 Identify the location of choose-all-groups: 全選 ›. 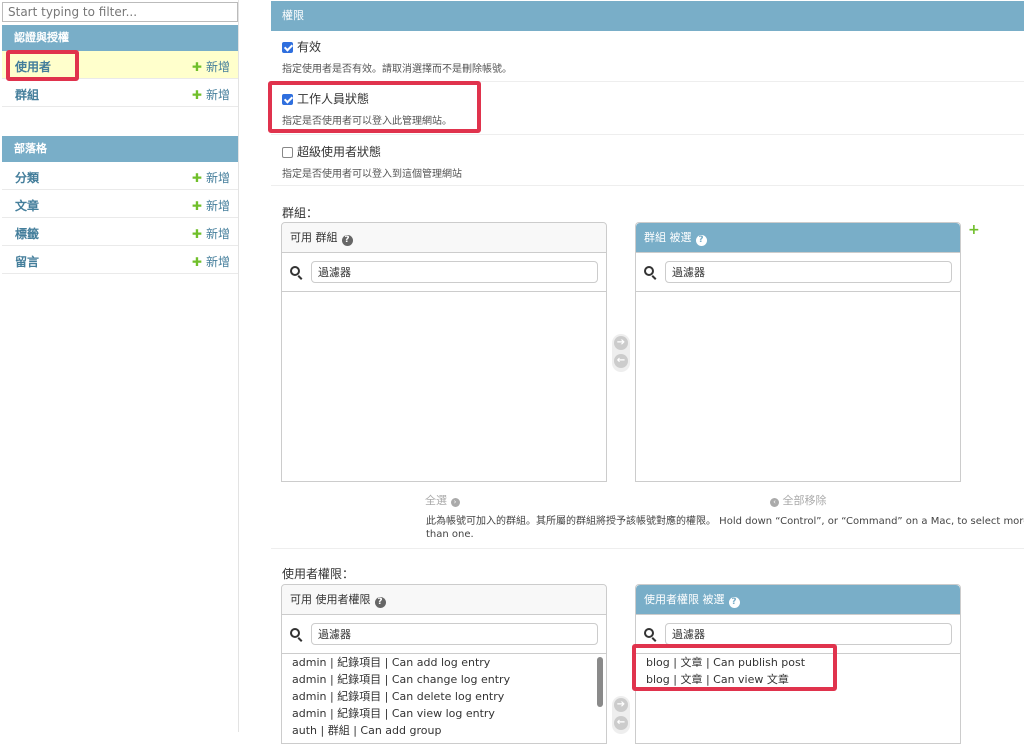
(442, 500).